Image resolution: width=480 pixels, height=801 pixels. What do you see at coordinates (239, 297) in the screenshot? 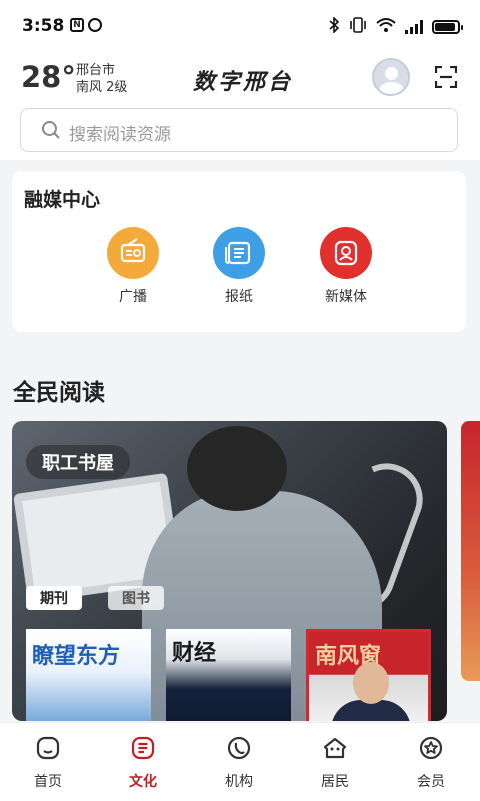
I see `media-label-newspaper: 报纸` at bounding box center [239, 297].